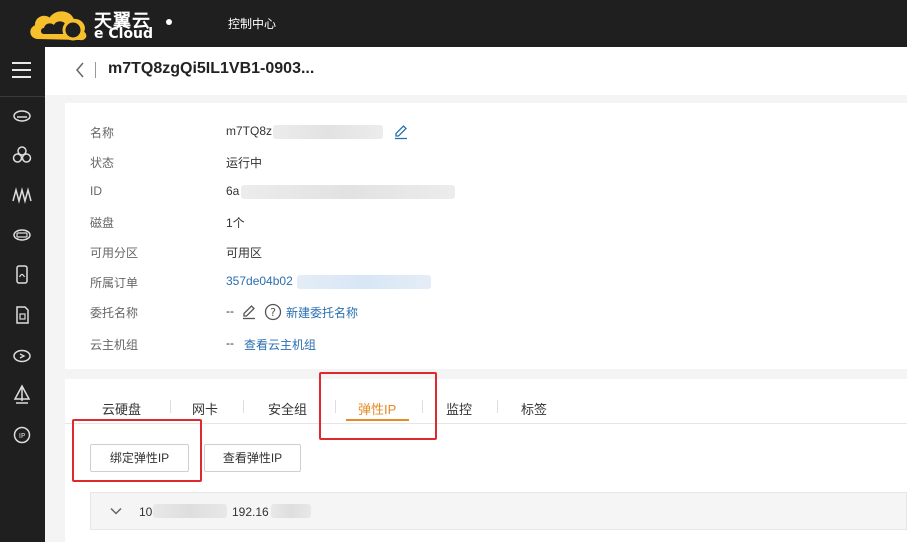  Describe the element at coordinates (96, 191) in the screenshot. I see `id-label: ID` at that location.